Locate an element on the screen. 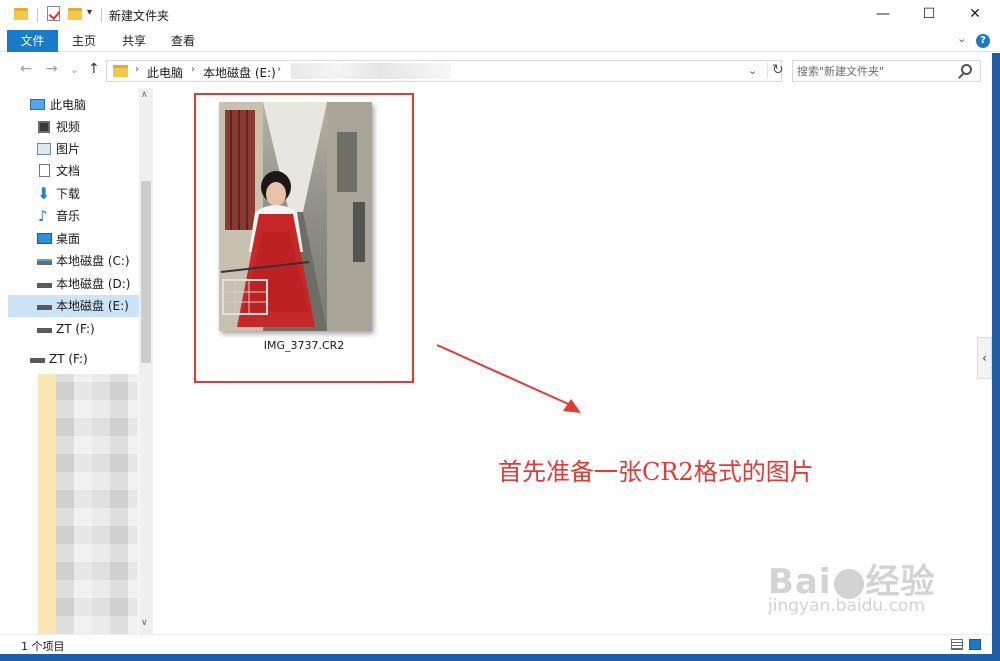 The width and height of the screenshot is (1000, 661). item-count: 1 个项目 is located at coordinates (43, 646).